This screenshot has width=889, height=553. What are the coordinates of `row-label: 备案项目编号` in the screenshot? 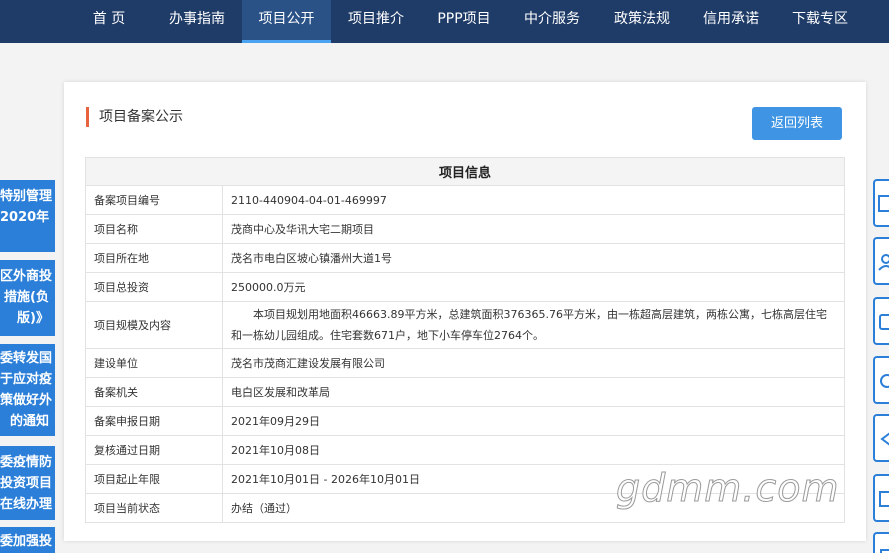 It's located at (154, 200).